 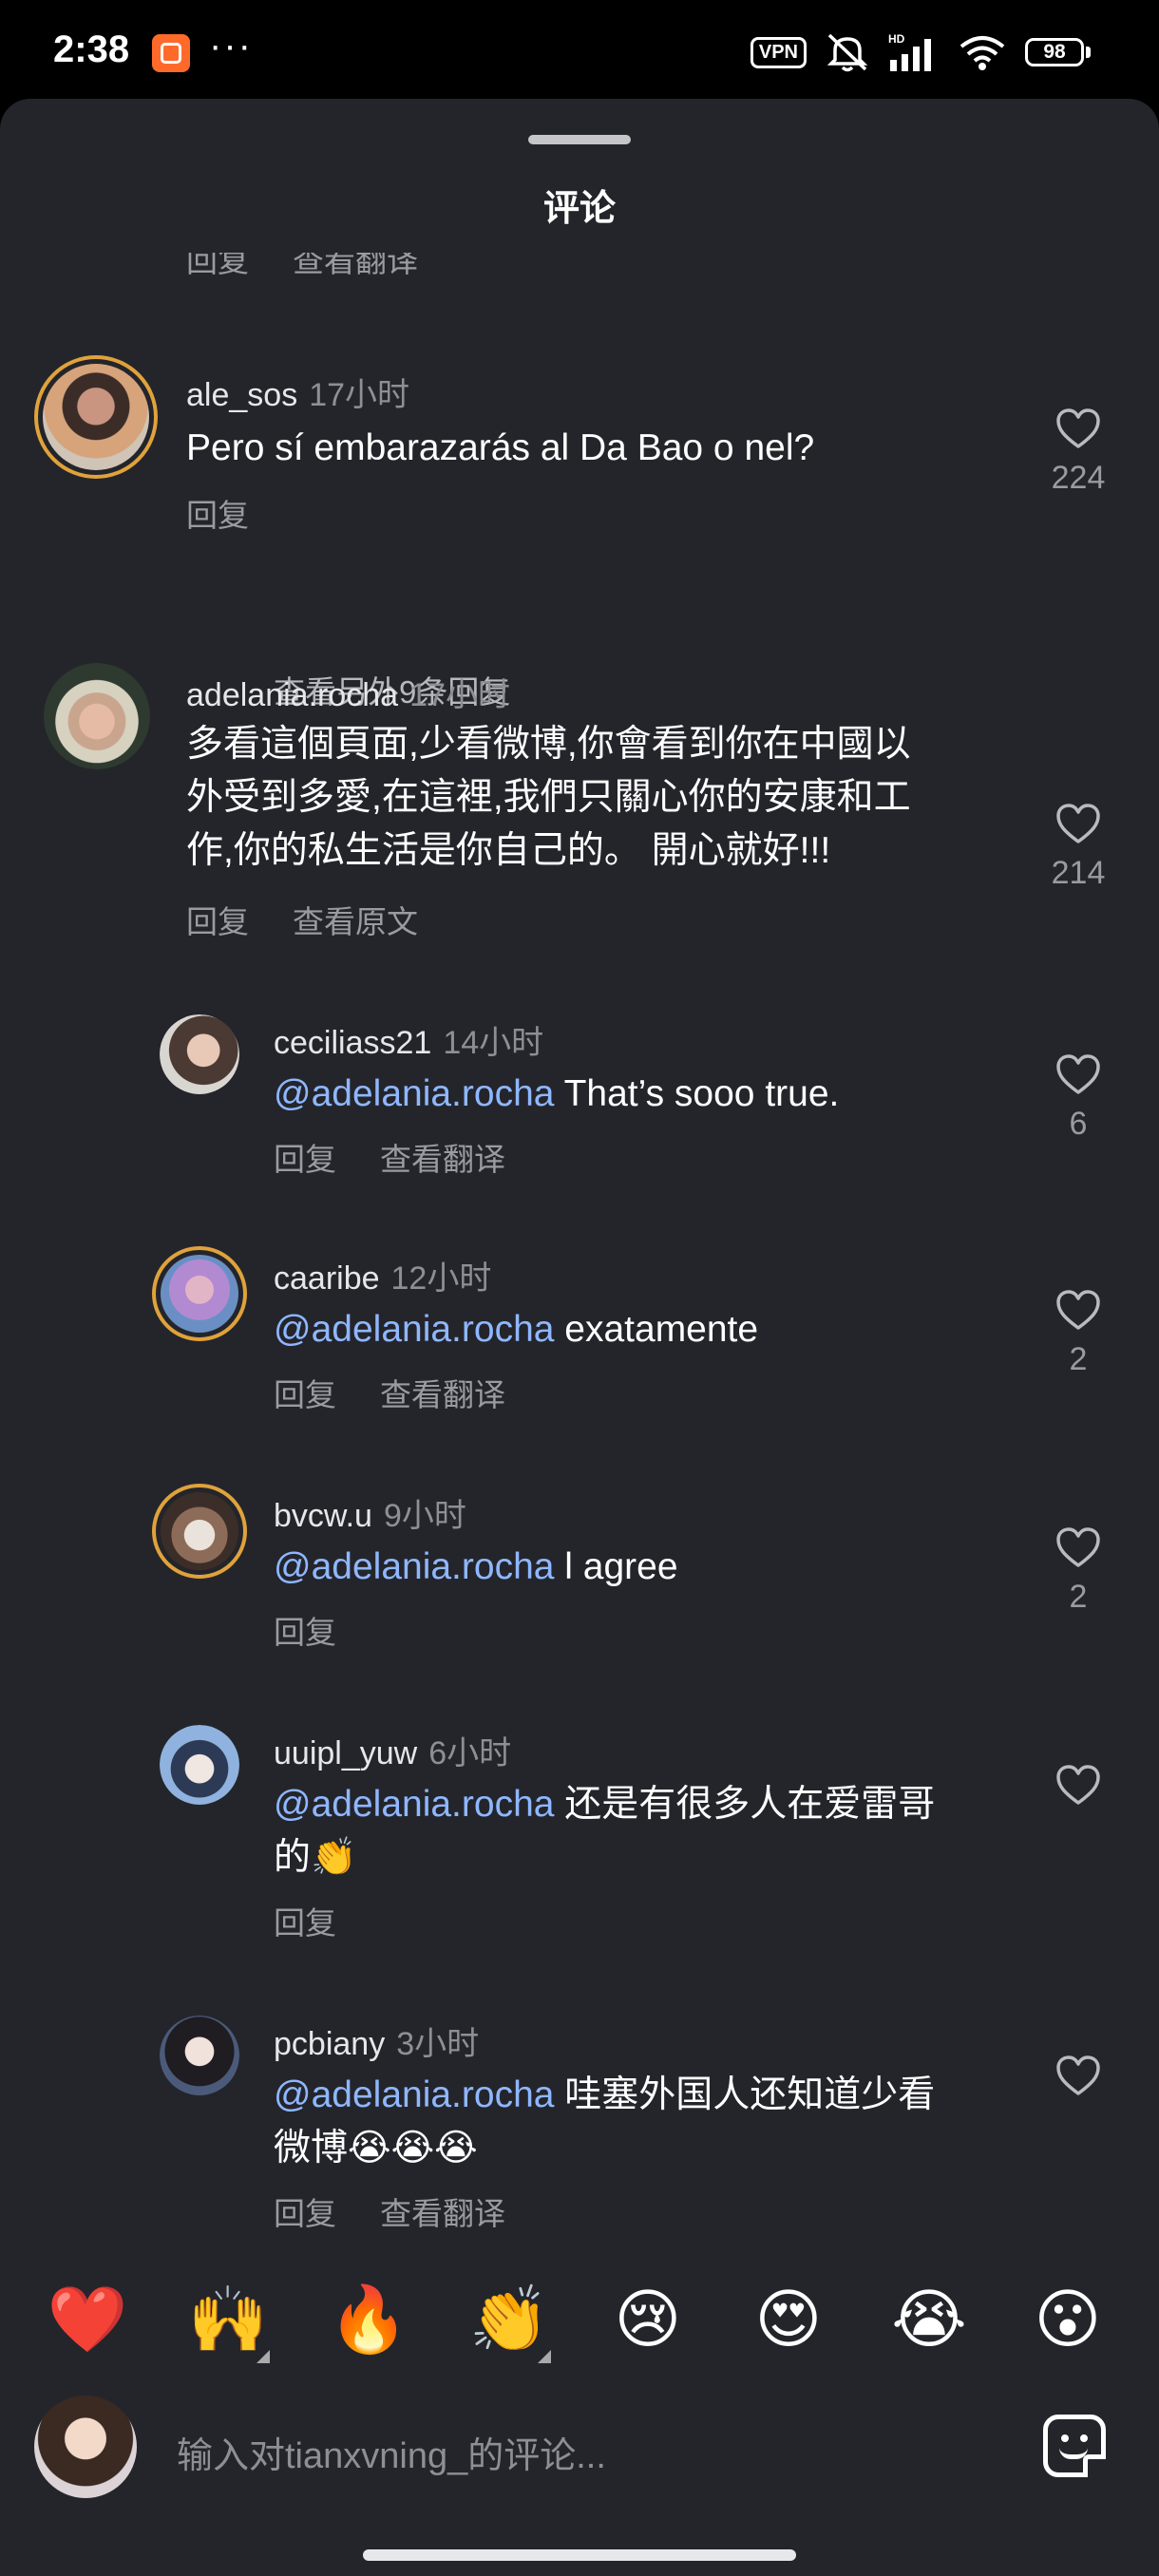 What do you see at coordinates (605, 1831) in the screenshot?
I see `comment-text: @adelania.rocha 还是有很多人在爱雷哥 的👏` at bounding box center [605, 1831].